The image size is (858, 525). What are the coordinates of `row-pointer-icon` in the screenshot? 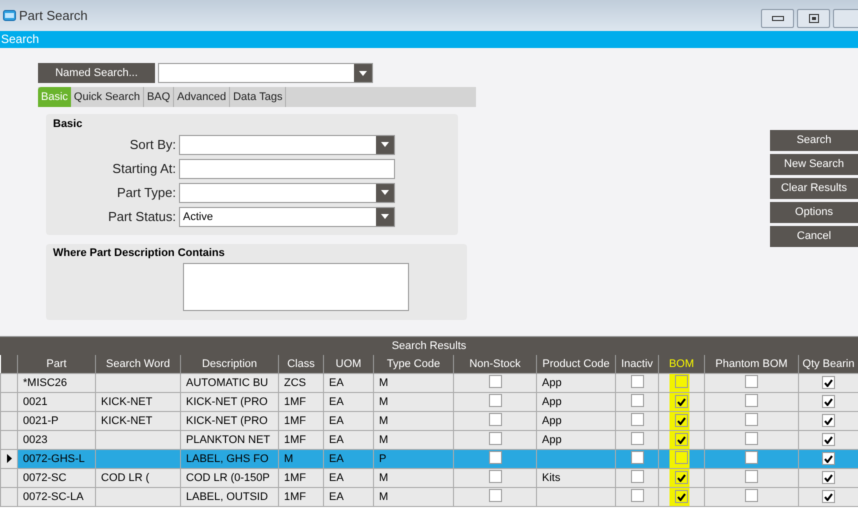 It's located at (9, 459).